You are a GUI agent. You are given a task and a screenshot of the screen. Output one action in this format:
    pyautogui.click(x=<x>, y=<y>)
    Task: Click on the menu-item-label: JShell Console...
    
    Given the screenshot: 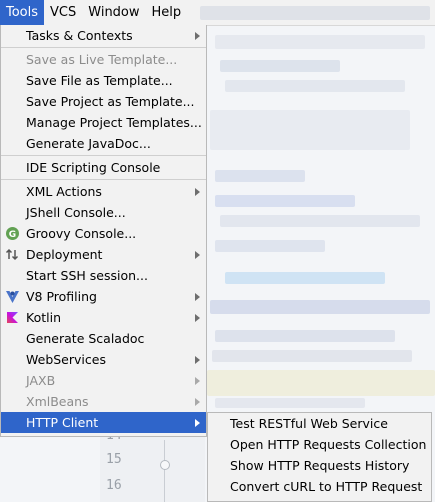 What is the action you would take?
    pyautogui.click(x=76, y=212)
    